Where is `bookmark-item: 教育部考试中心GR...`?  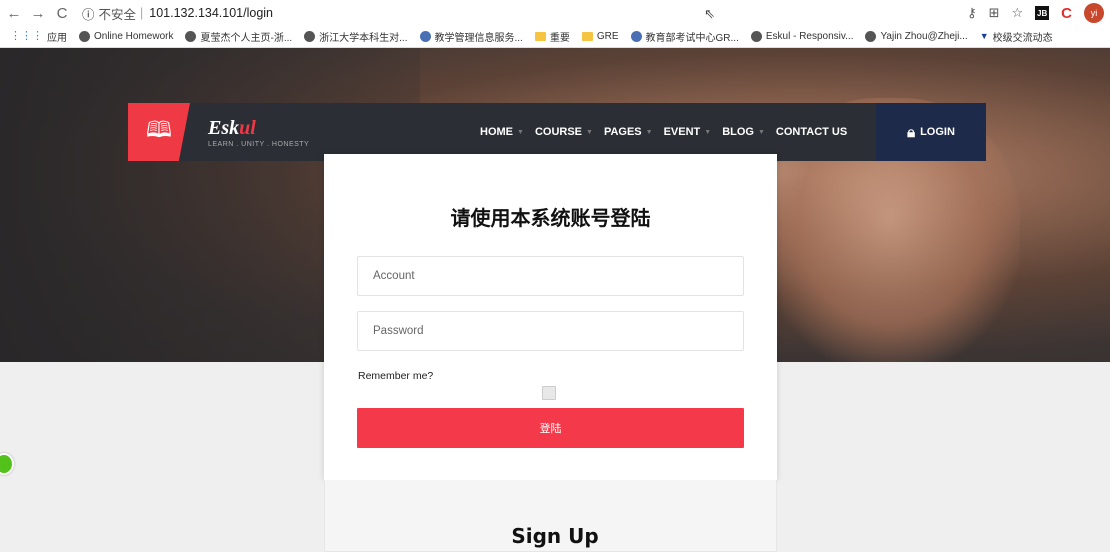
bookmark-item: 教育部考试中心GR... is located at coordinates (684, 36).